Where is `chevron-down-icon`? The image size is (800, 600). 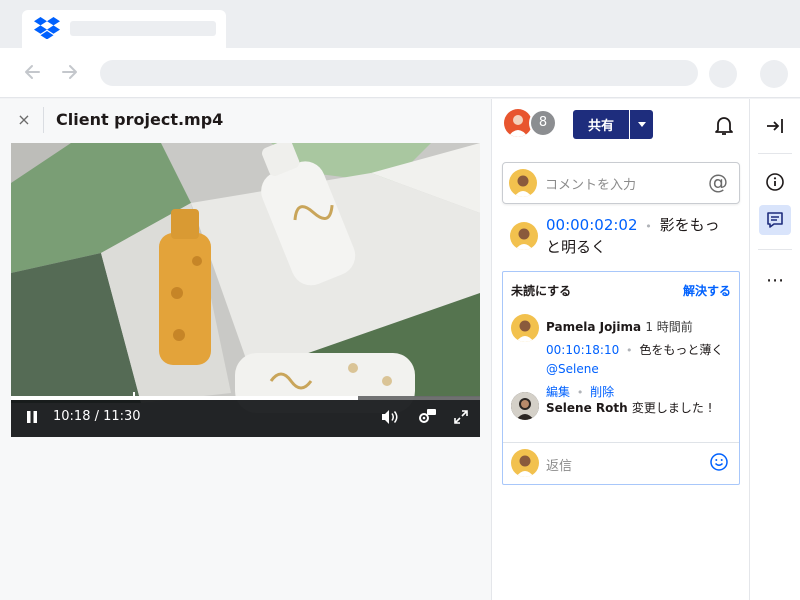
chevron-down-icon is located at coordinates (641, 124).